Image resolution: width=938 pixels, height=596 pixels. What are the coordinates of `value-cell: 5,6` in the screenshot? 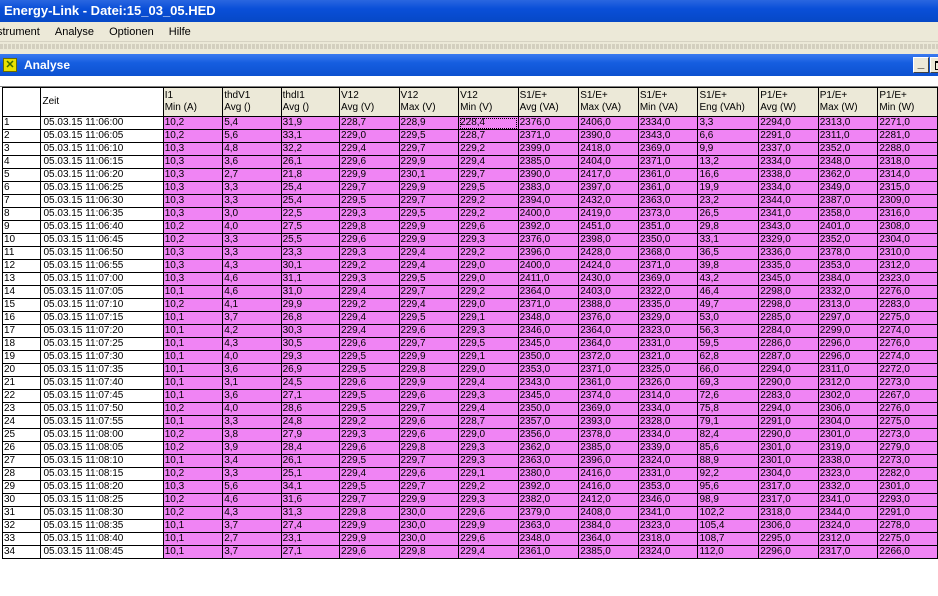 It's located at (252, 487).